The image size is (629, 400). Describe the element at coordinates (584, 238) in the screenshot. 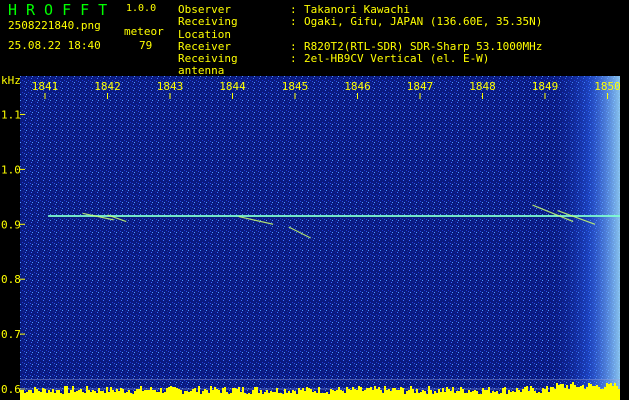

I see `noise-edge` at that location.